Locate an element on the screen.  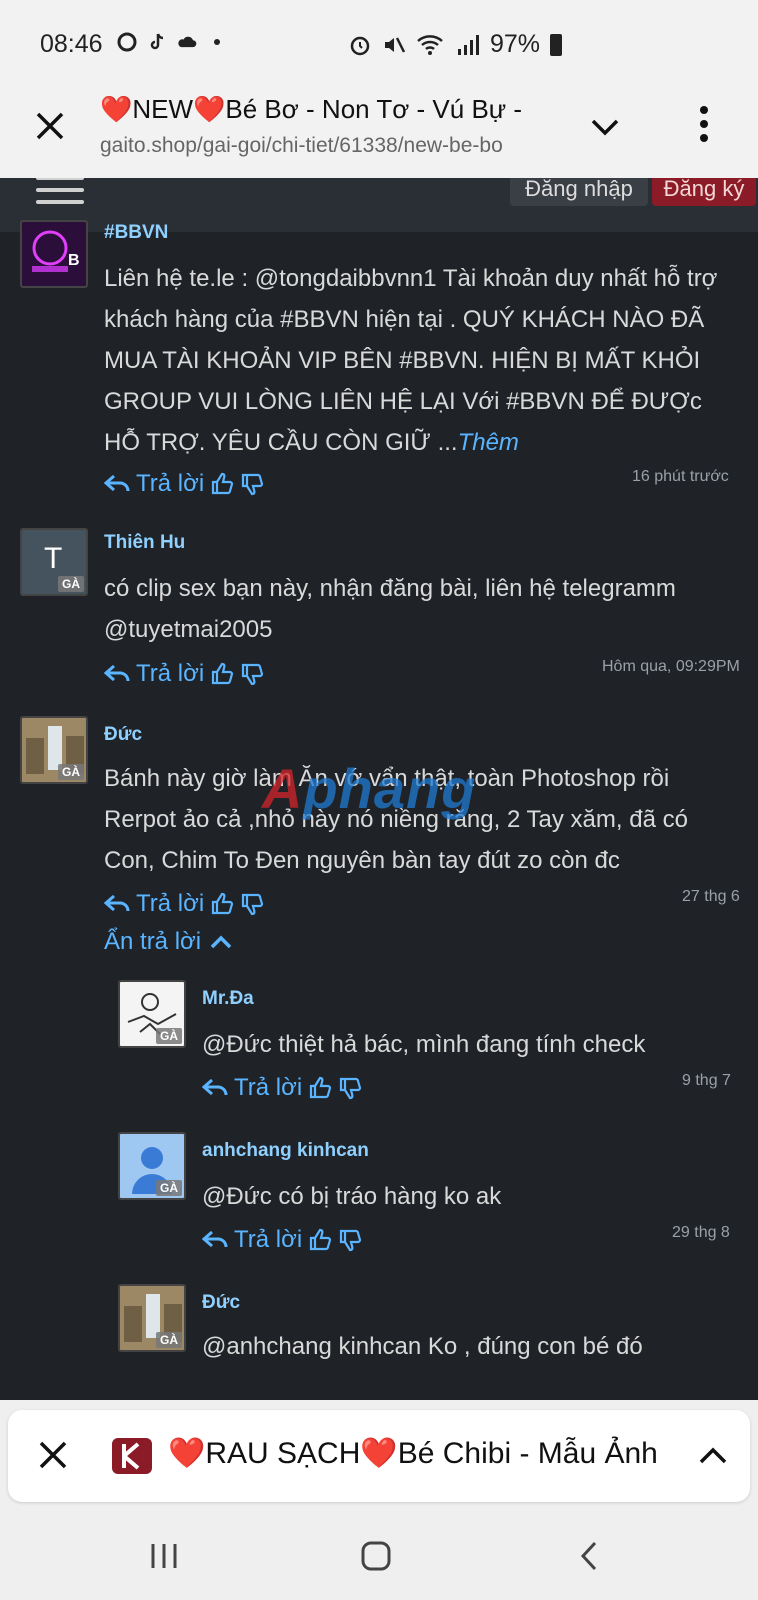
avatar-letter: B is located at coordinates (74, 260).